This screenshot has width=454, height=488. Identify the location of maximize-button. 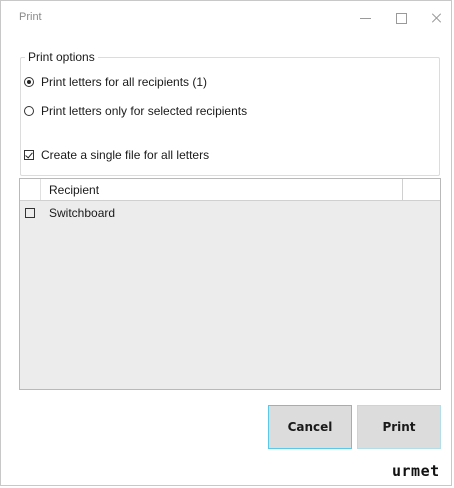
(401, 18).